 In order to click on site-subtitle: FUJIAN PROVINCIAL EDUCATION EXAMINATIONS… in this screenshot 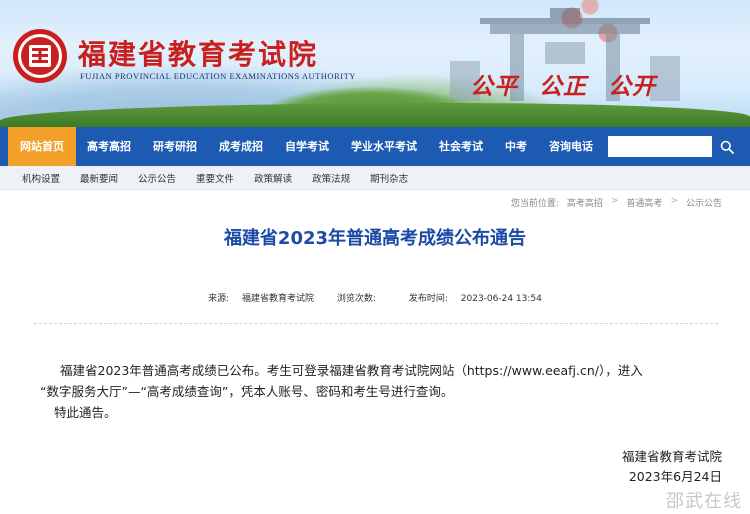, I will do `click(218, 76)`.